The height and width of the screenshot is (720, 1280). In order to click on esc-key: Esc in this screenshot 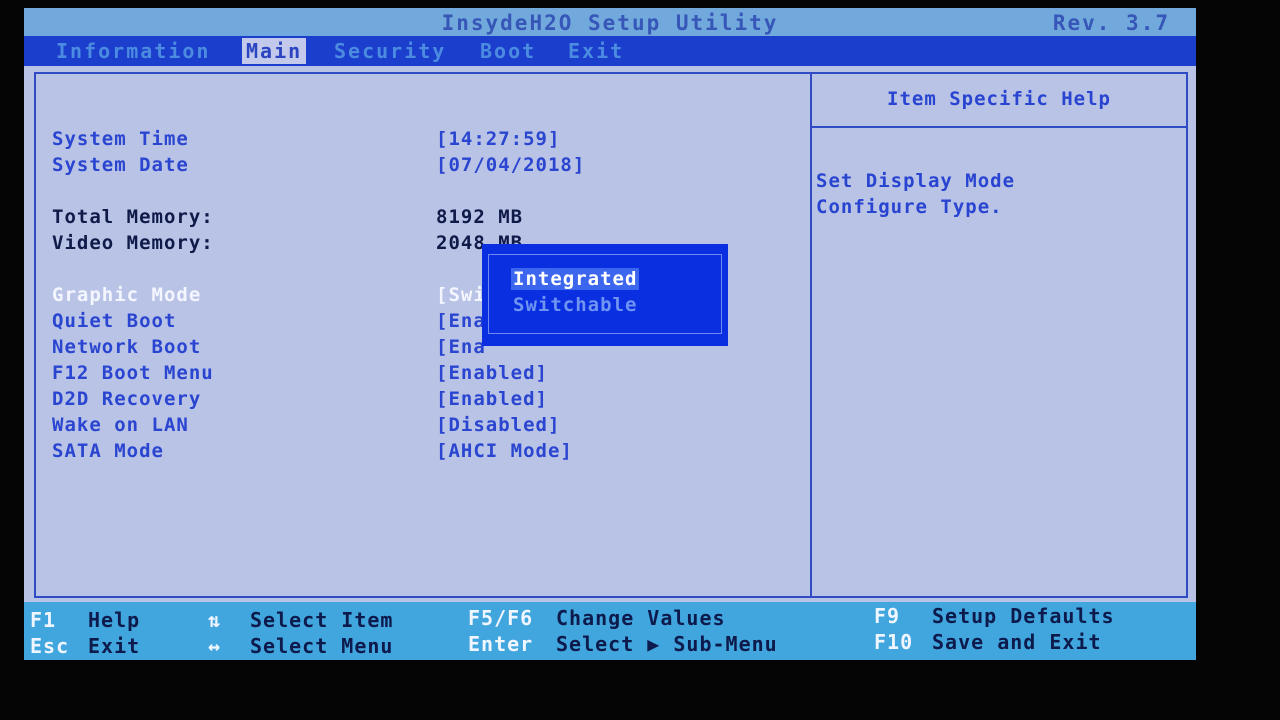, I will do `click(50, 646)`.